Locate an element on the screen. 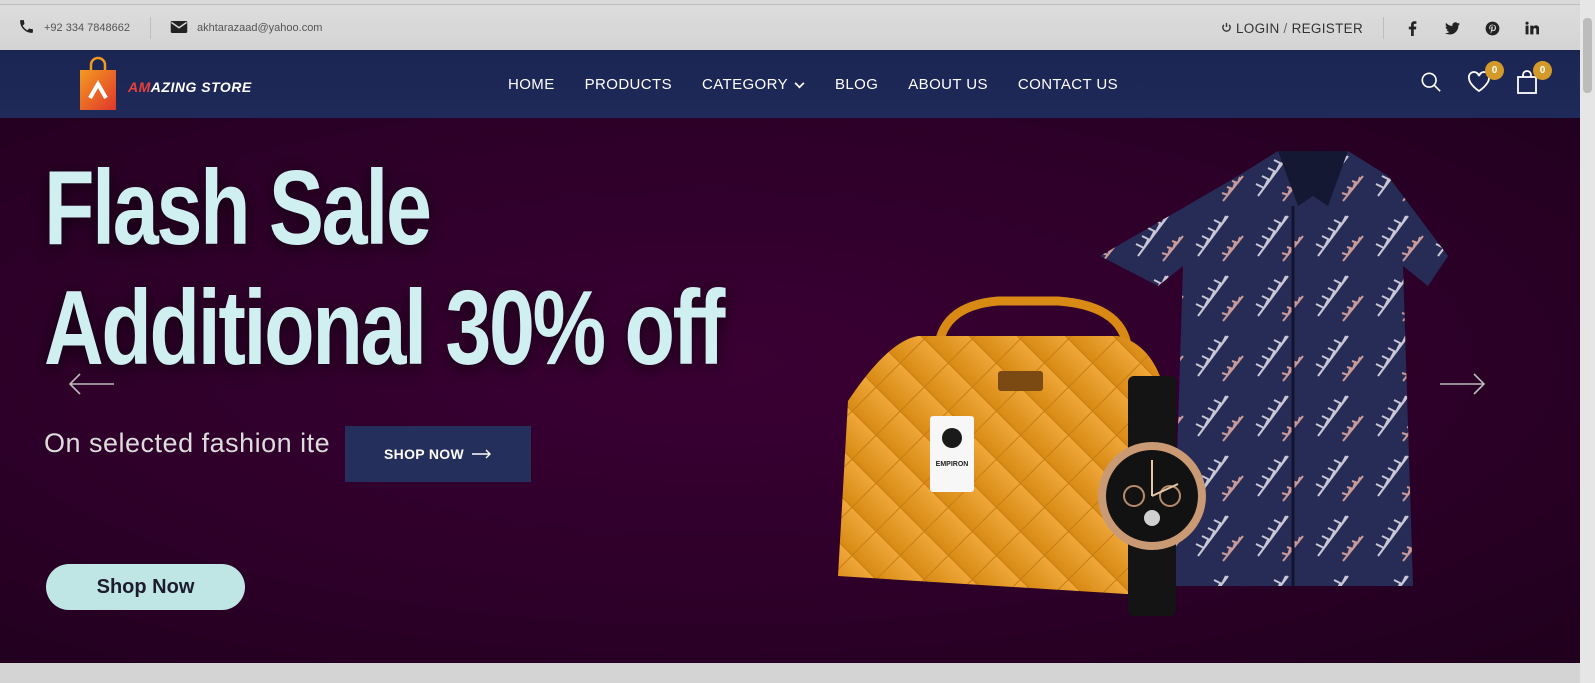 This screenshot has width=1595, height=683. cart-count-badge: 0 is located at coordinates (1542, 70).